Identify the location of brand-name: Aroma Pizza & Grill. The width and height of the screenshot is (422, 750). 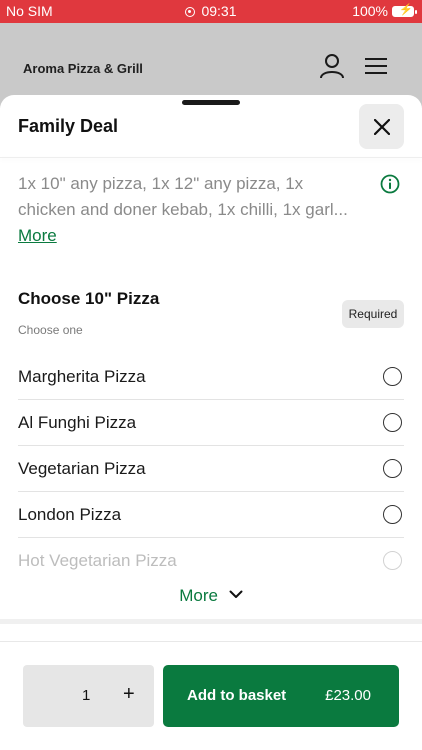
(83, 68).